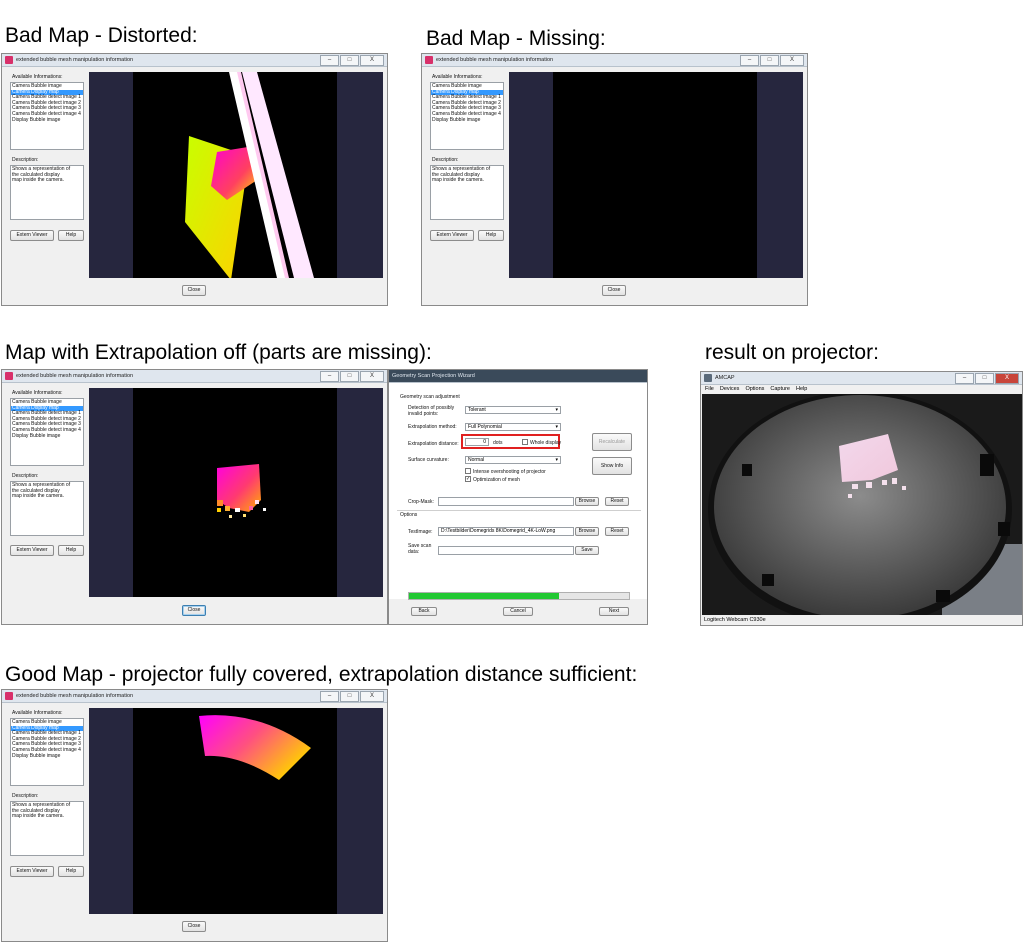 The height and width of the screenshot is (942, 1024). Describe the element at coordinates (614, 611) in the screenshot. I see `next-button: Next` at that location.